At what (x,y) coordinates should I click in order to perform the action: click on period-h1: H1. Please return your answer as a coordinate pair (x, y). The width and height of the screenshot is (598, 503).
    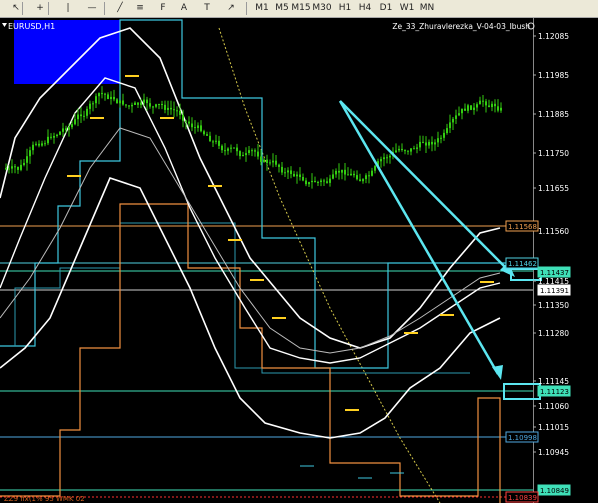
    Looking at the image, I should click on (345, 8).